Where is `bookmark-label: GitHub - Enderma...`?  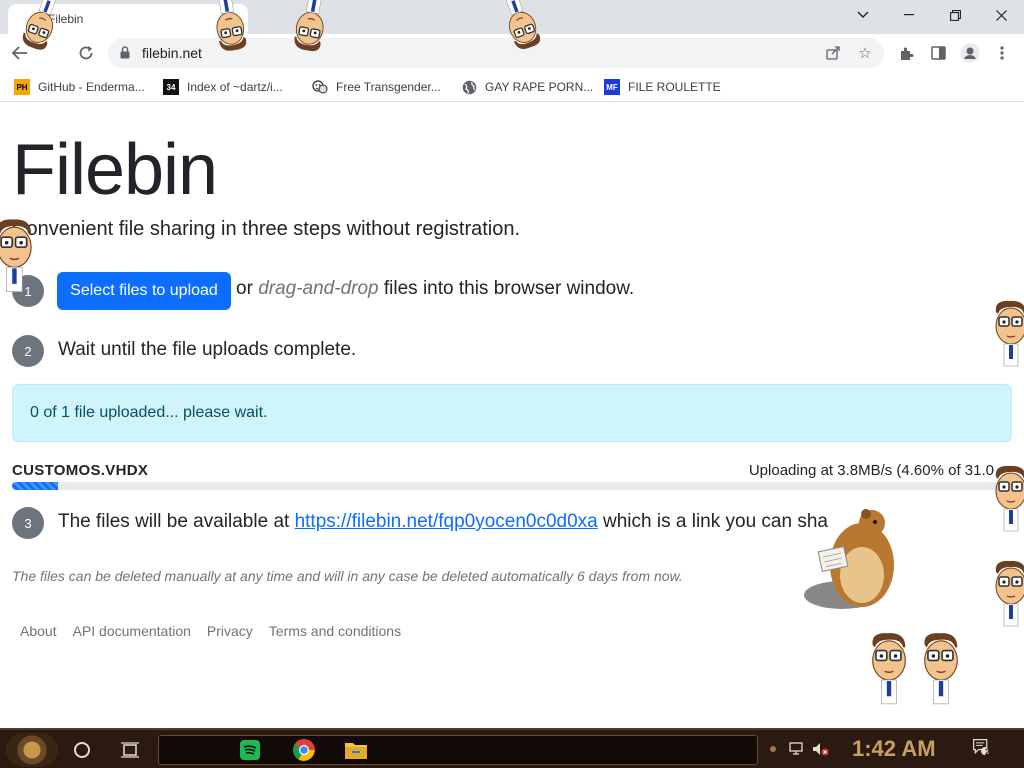 bookmark-label: GitHub - Enderma... is located at coordinates (91, 87).